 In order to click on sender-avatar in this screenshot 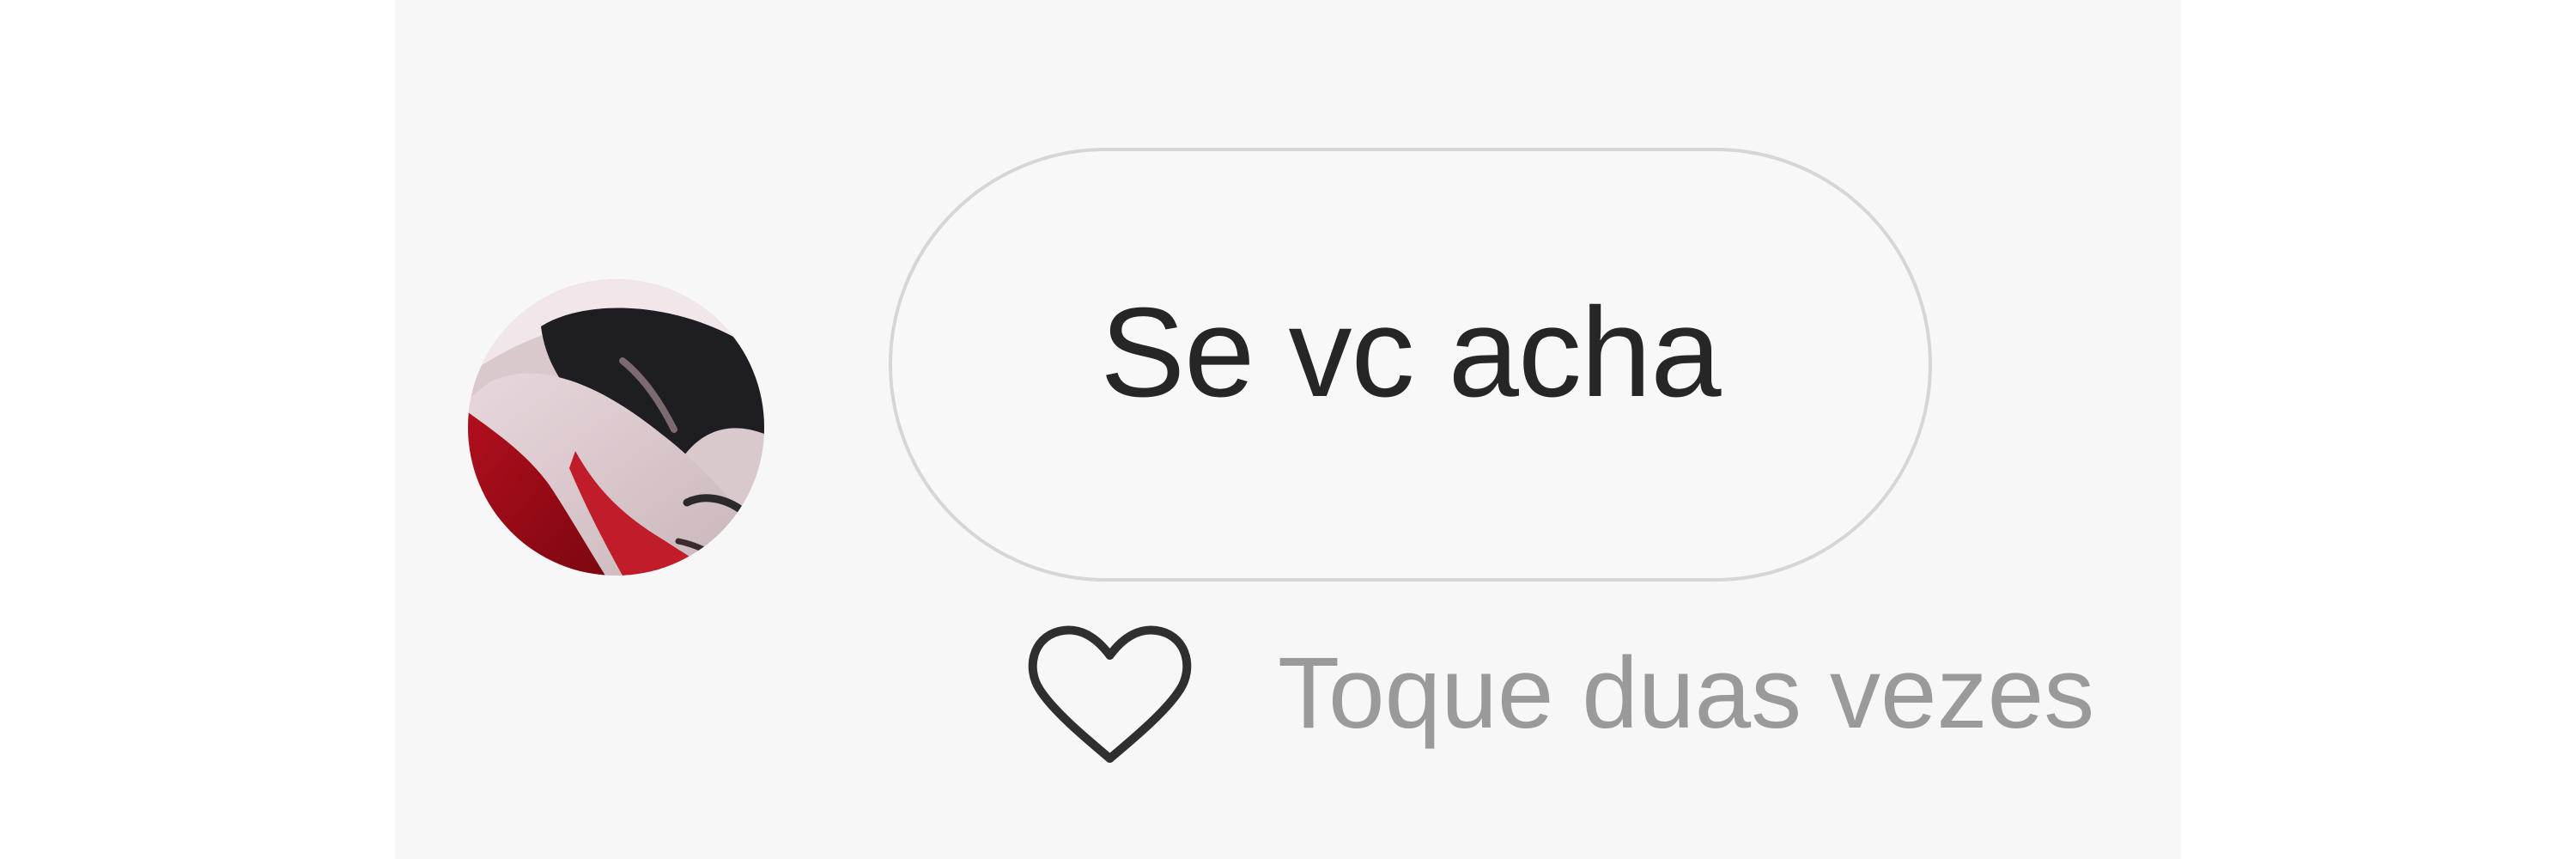, I will do `click(616, 427)`.